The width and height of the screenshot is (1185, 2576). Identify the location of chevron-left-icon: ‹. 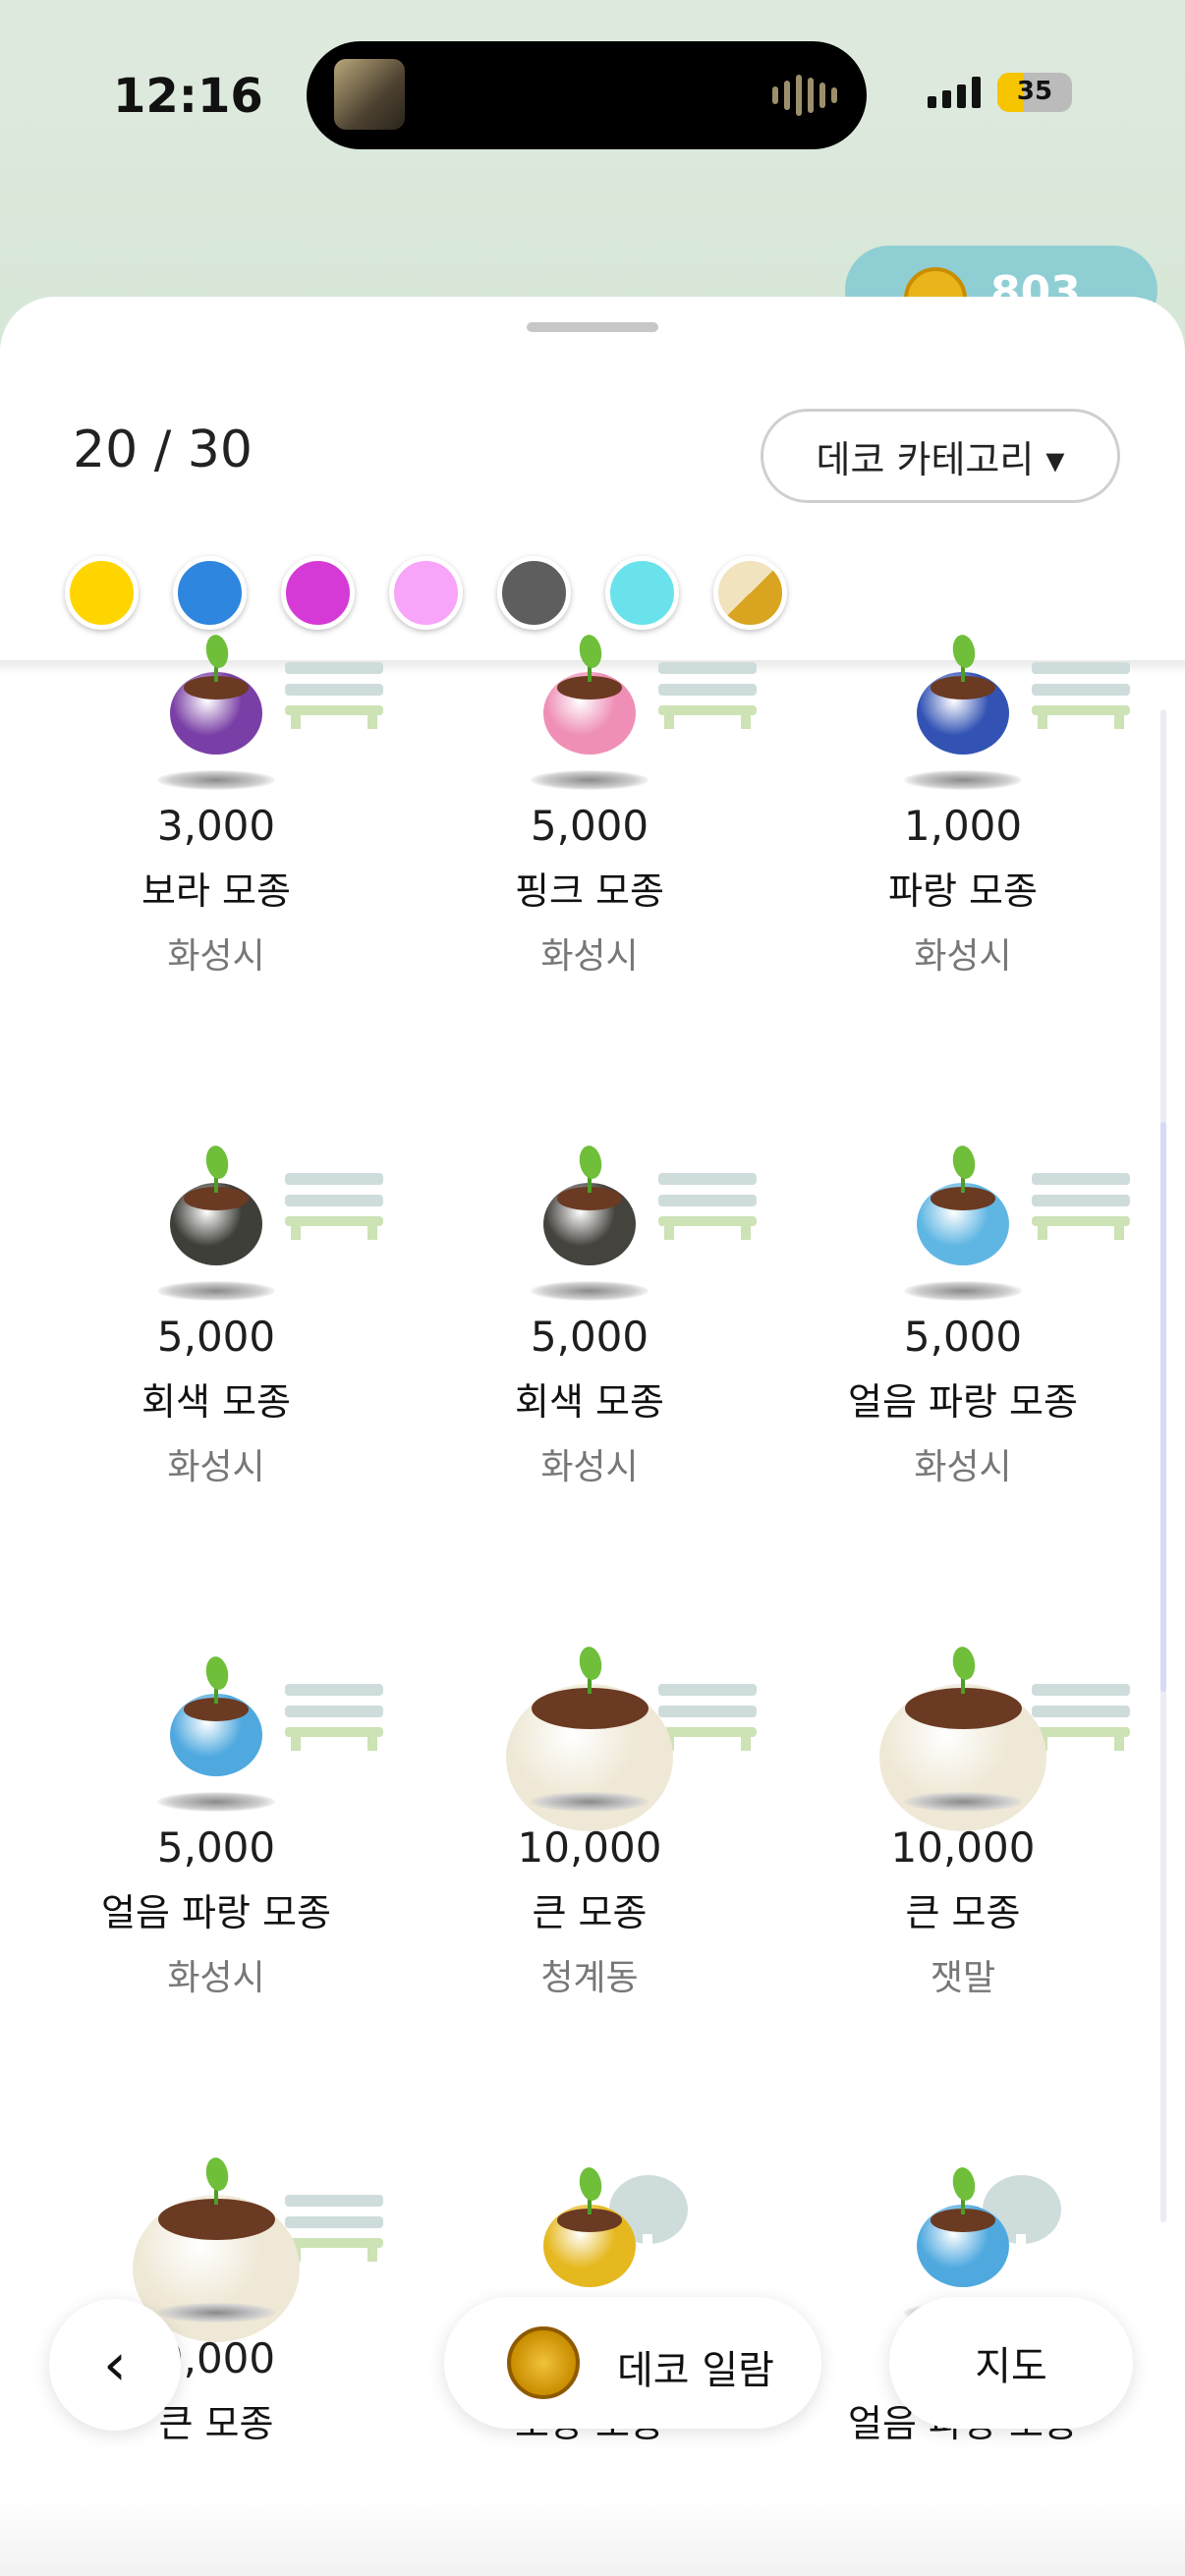
(115, 2364).